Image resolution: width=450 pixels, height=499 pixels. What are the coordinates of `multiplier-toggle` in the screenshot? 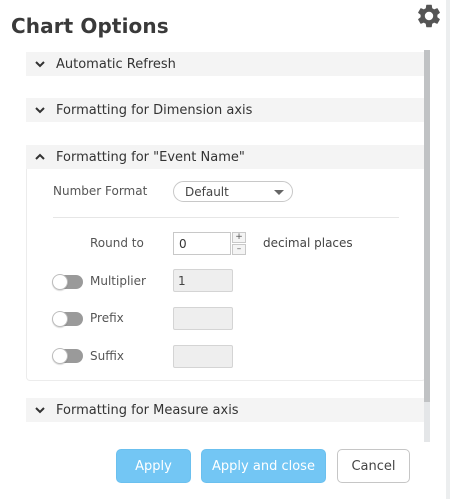 It's located at (67, 282).